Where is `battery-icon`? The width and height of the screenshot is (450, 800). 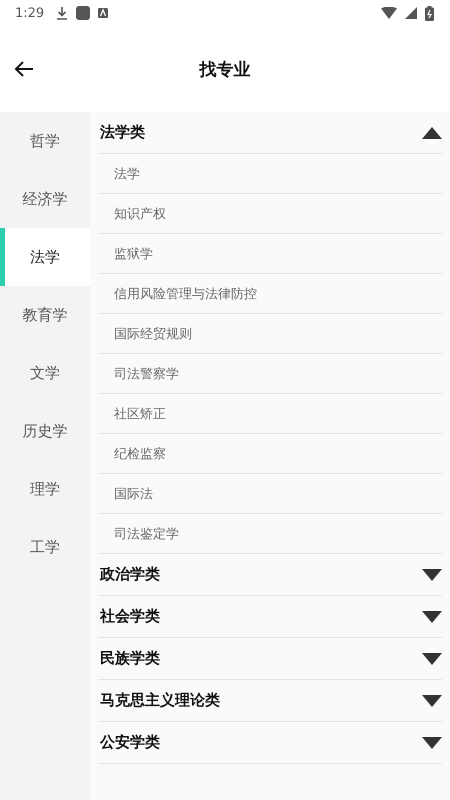 battery-icon is located at coordinates (429, 13).